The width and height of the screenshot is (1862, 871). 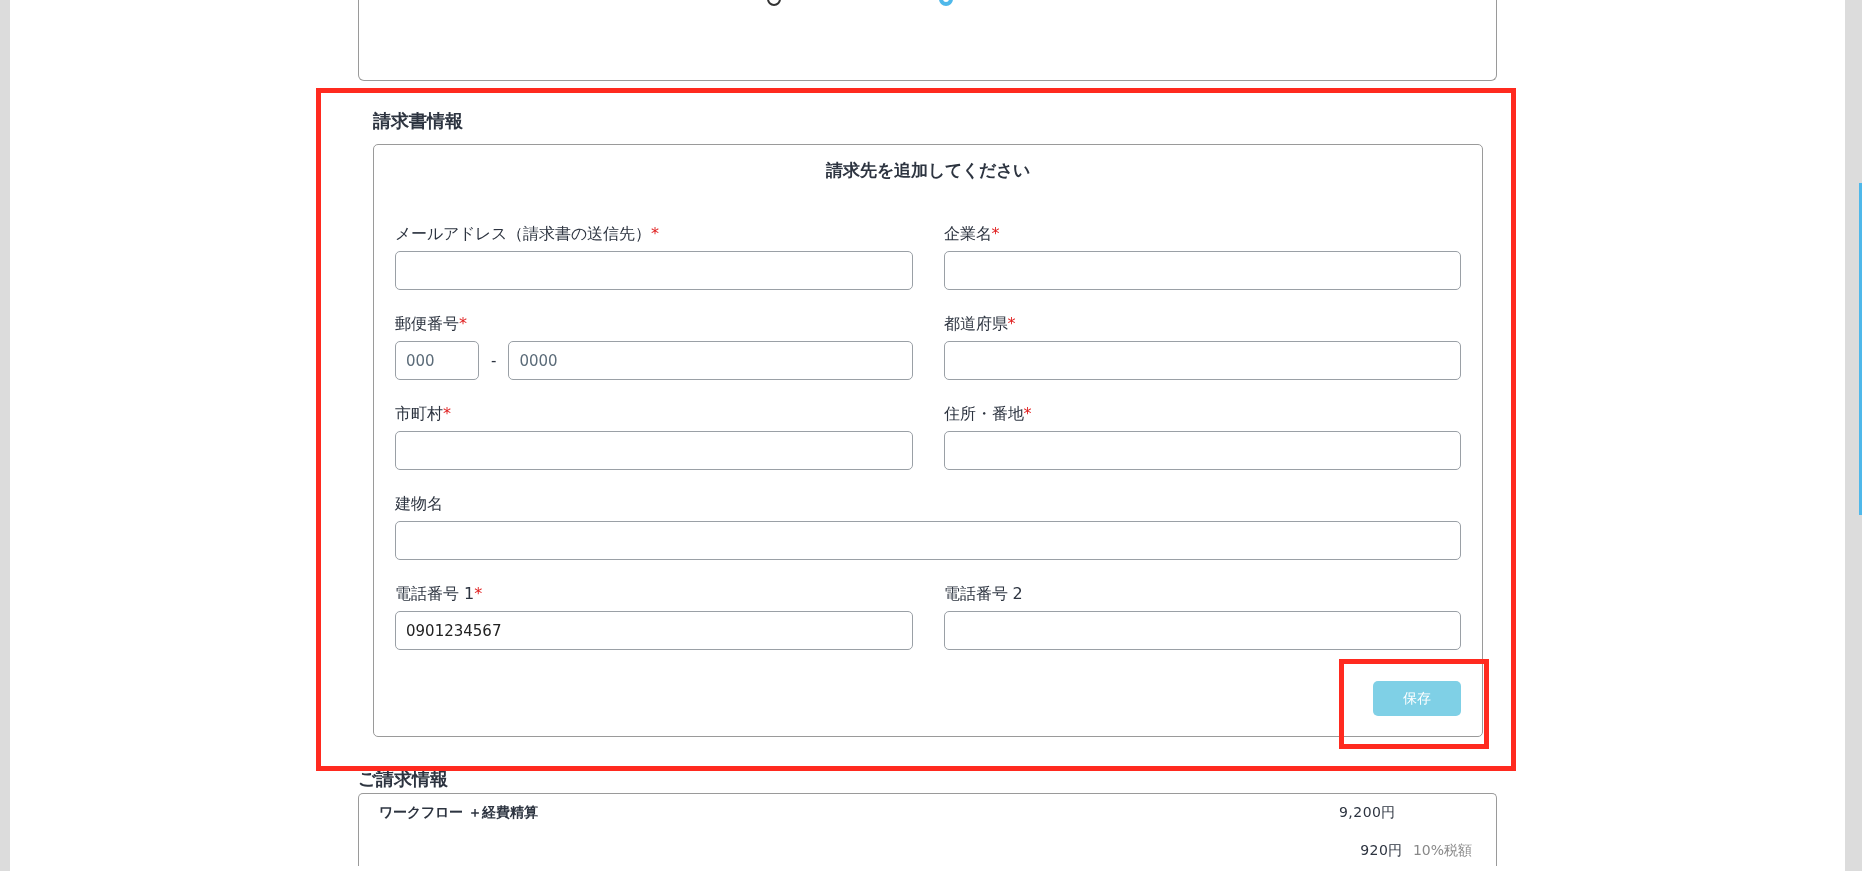 What do you see at coordinates (437, 360) in the screenshot?
I see `postal-code-field: 000` at bounding box center [437, 360].